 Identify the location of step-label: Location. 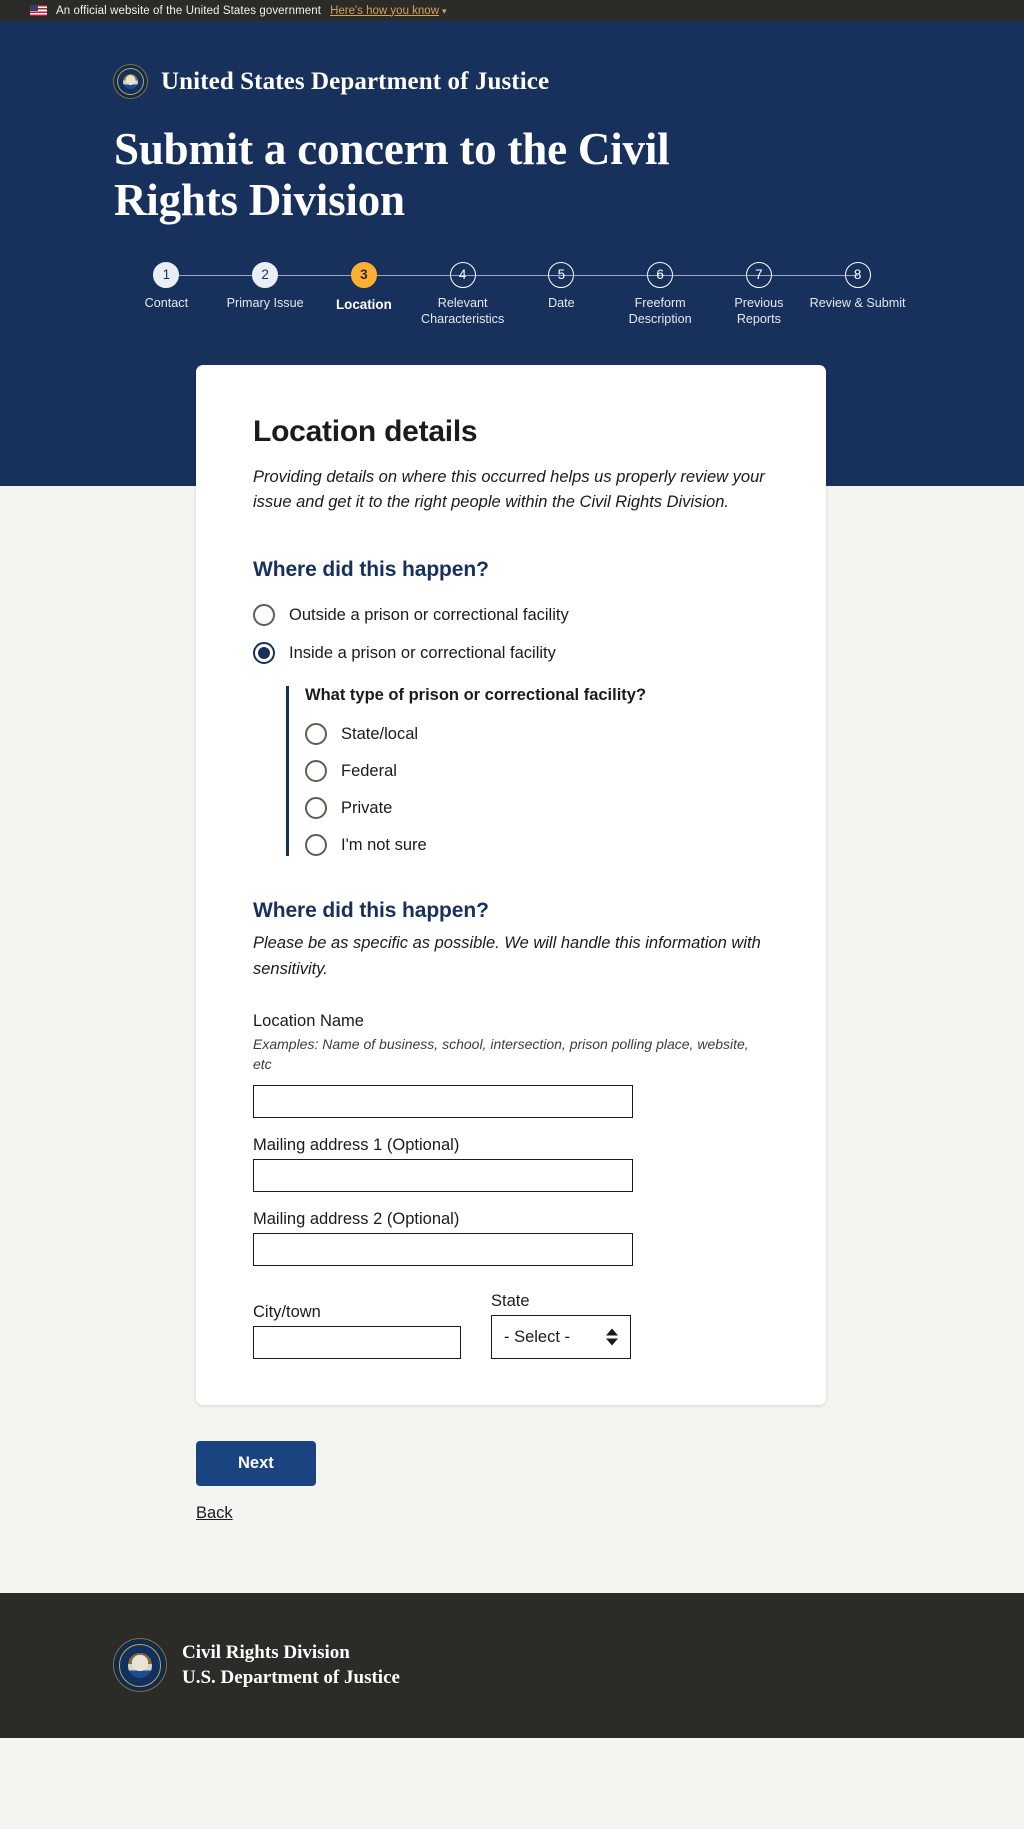
(363, 304).